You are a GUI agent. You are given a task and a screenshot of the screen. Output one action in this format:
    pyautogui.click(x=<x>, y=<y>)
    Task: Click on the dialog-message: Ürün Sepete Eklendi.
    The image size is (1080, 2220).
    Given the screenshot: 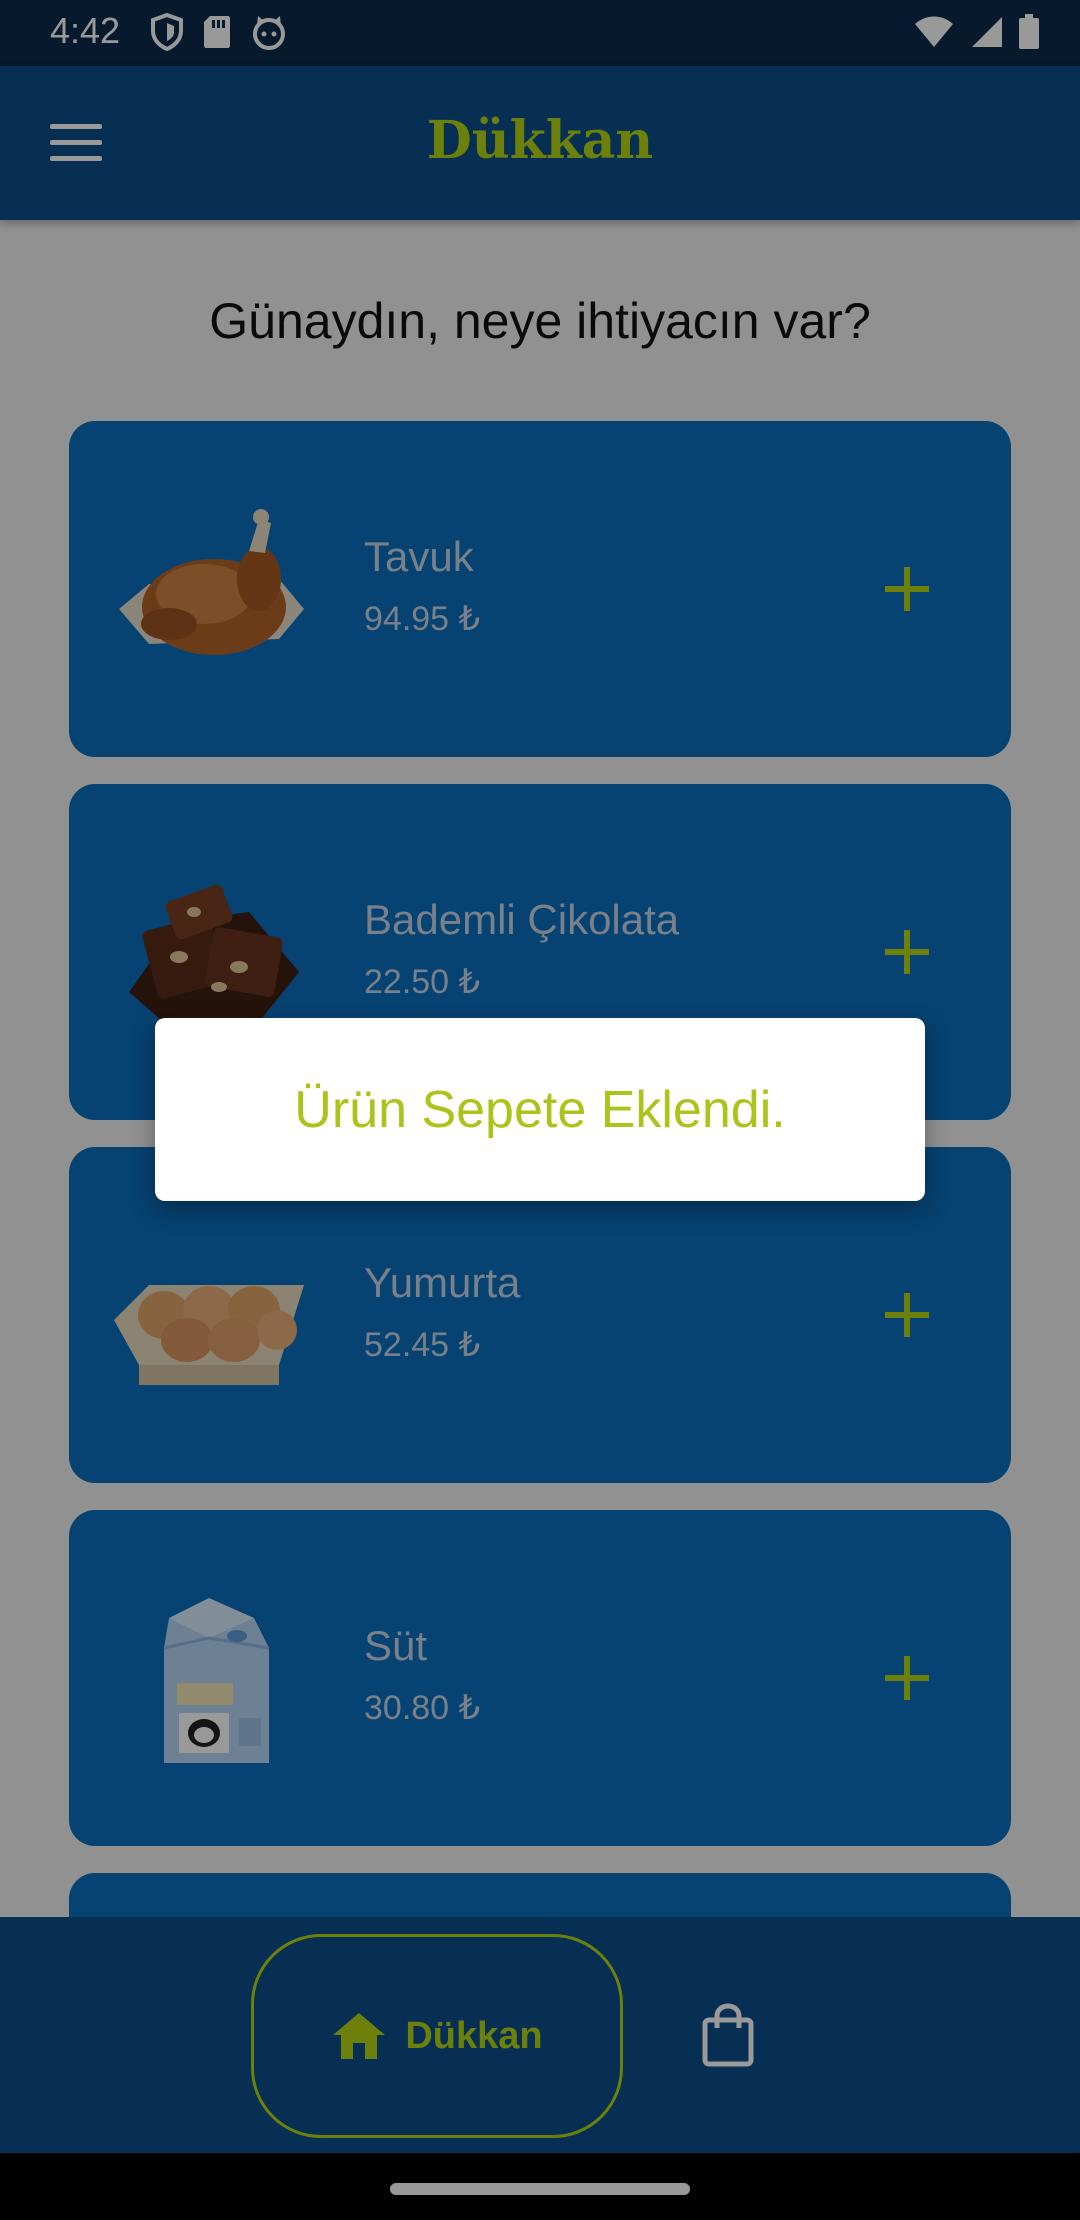 What is the action you would take?
    pyautogui.click(x=540, y=1109)
    